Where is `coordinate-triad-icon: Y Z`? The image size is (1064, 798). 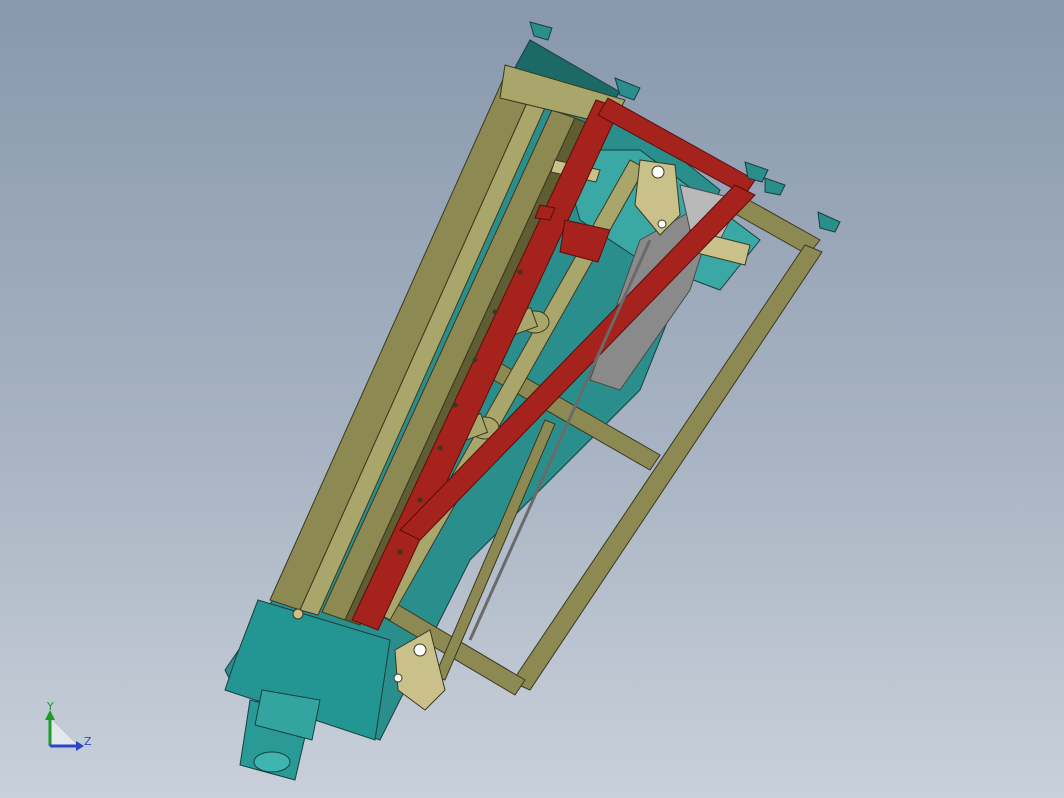 coordinate-triad-icon: Y Z is located at coordinates (68, 725).